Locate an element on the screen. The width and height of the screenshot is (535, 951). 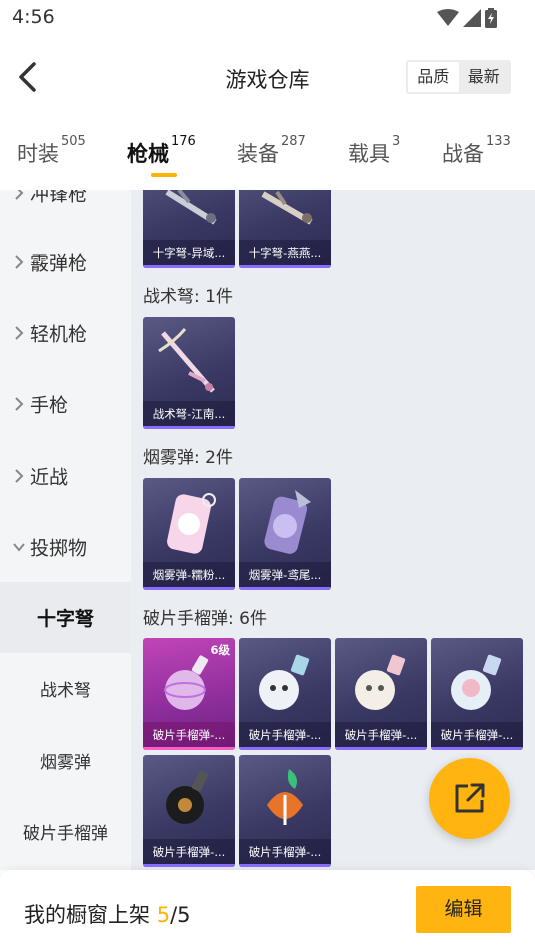
edit-button: 编辑 is located at coordinates (463, 909).